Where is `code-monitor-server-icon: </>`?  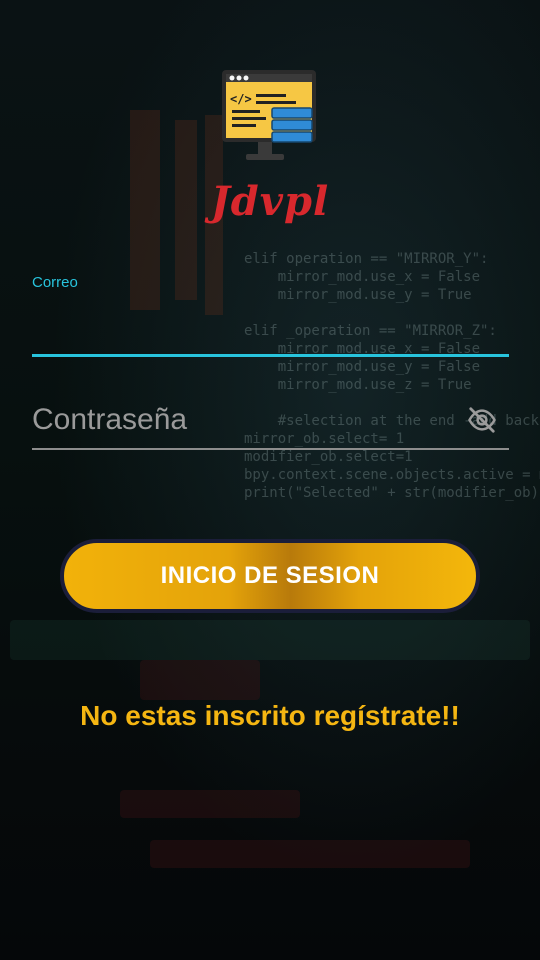 code-monitor-server-icon: </> is located at coordinates (269, 115).